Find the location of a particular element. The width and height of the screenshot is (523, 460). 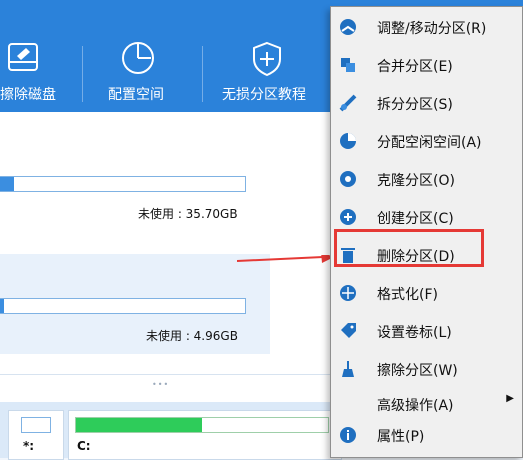

menu-item-split: 拆分分区(S) is located at coordinates (426, 103).